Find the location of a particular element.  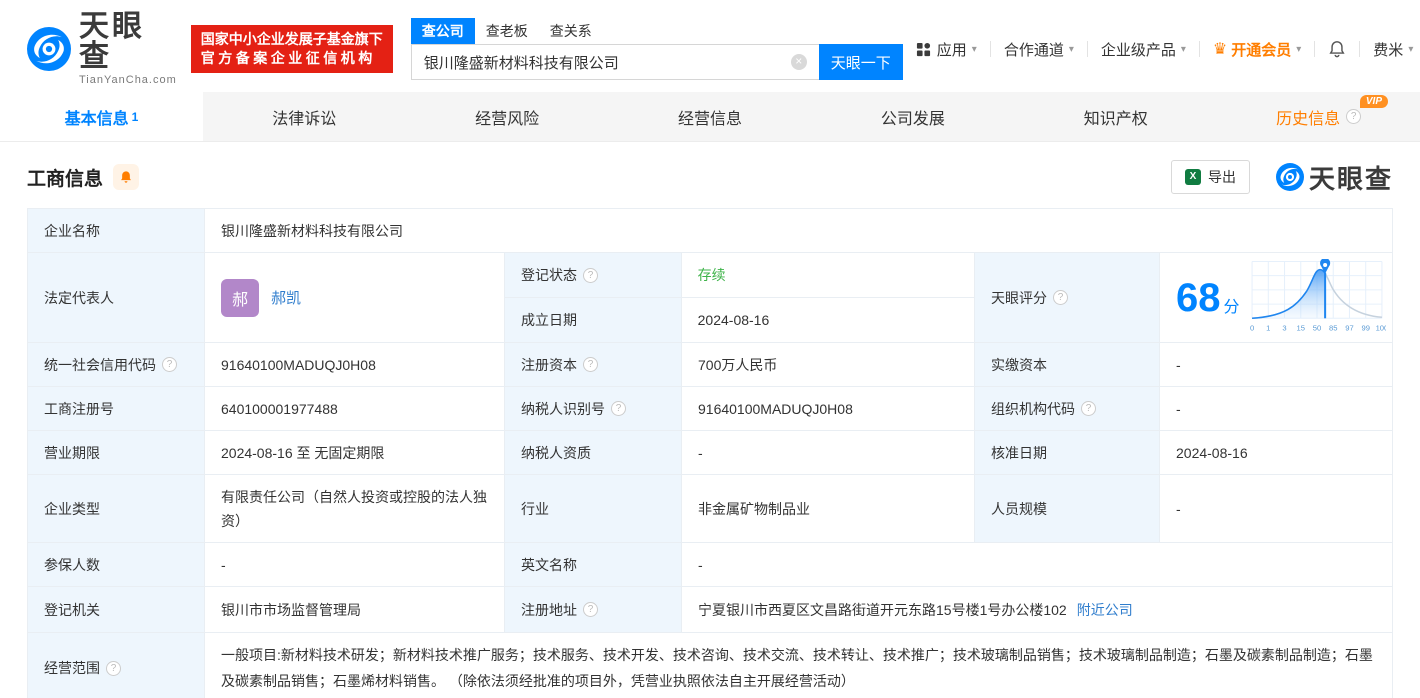

tianyancha-watermark: 天眼查 is located at coordinates (1334, 177).